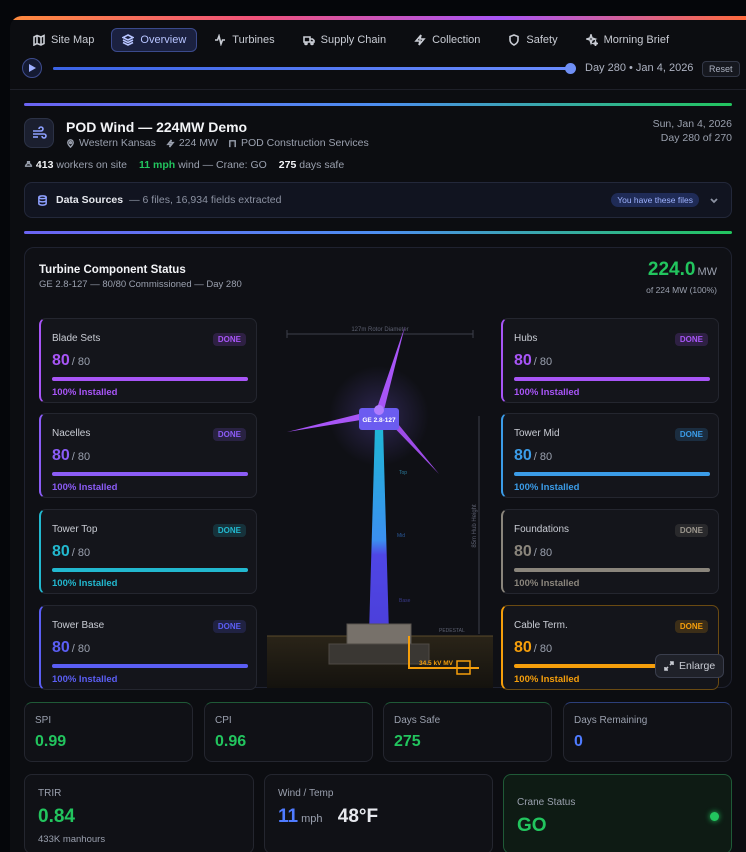  What do you see at coordinates (692, 124) in the screenshot?
I see `site-date-text: Sun, Jan 4, 2026` at bounding box center [692, 124].